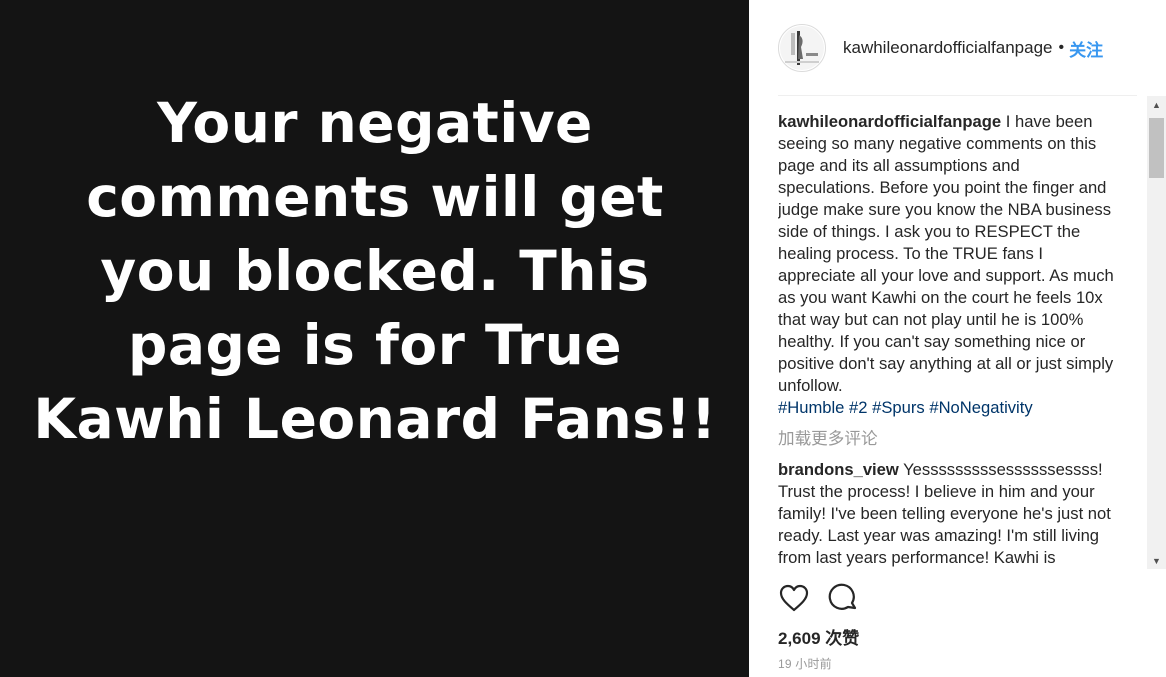 Image resolution: width=1166 pixels, height=677 pixels. I want to click on hashtag-link: #NoNegativity, so click(980, 407).